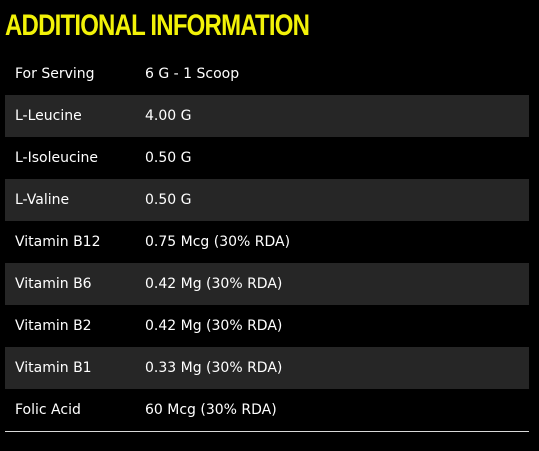  I want to click on table-row: Folic Acid 60 Mcg (30% RDA), so click(267, 410).